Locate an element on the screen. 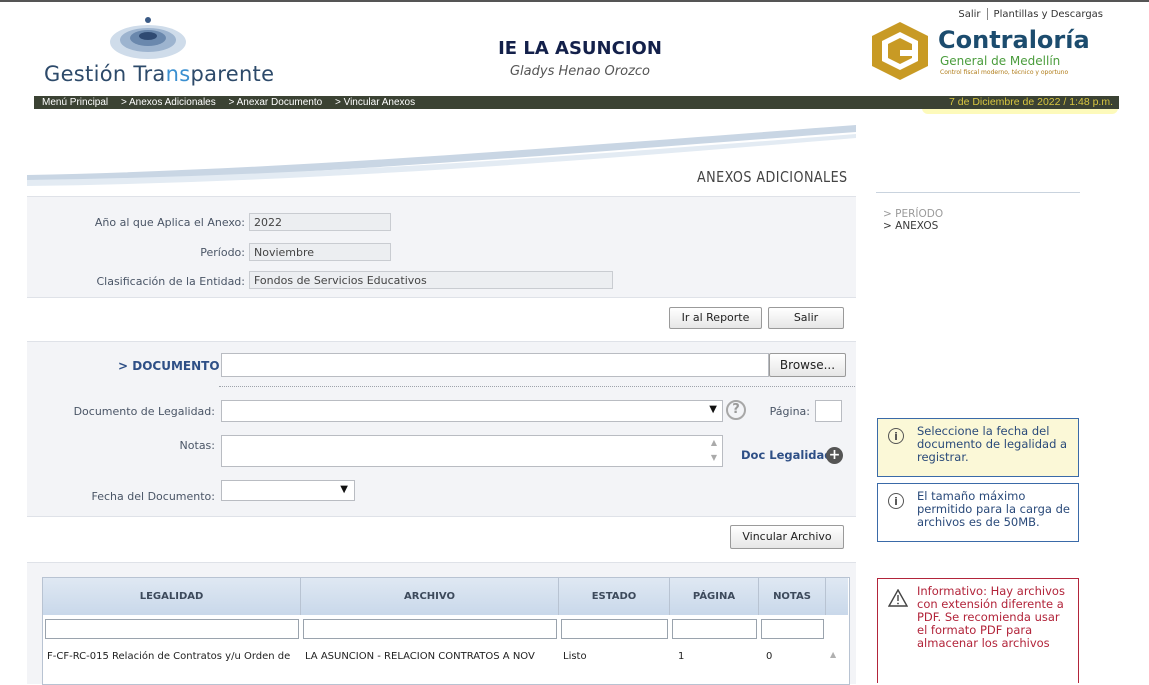 Image resolution: width=1149 pixels, height=685 pixels. cell-estado: Listo is located at coordinates (575, 656).